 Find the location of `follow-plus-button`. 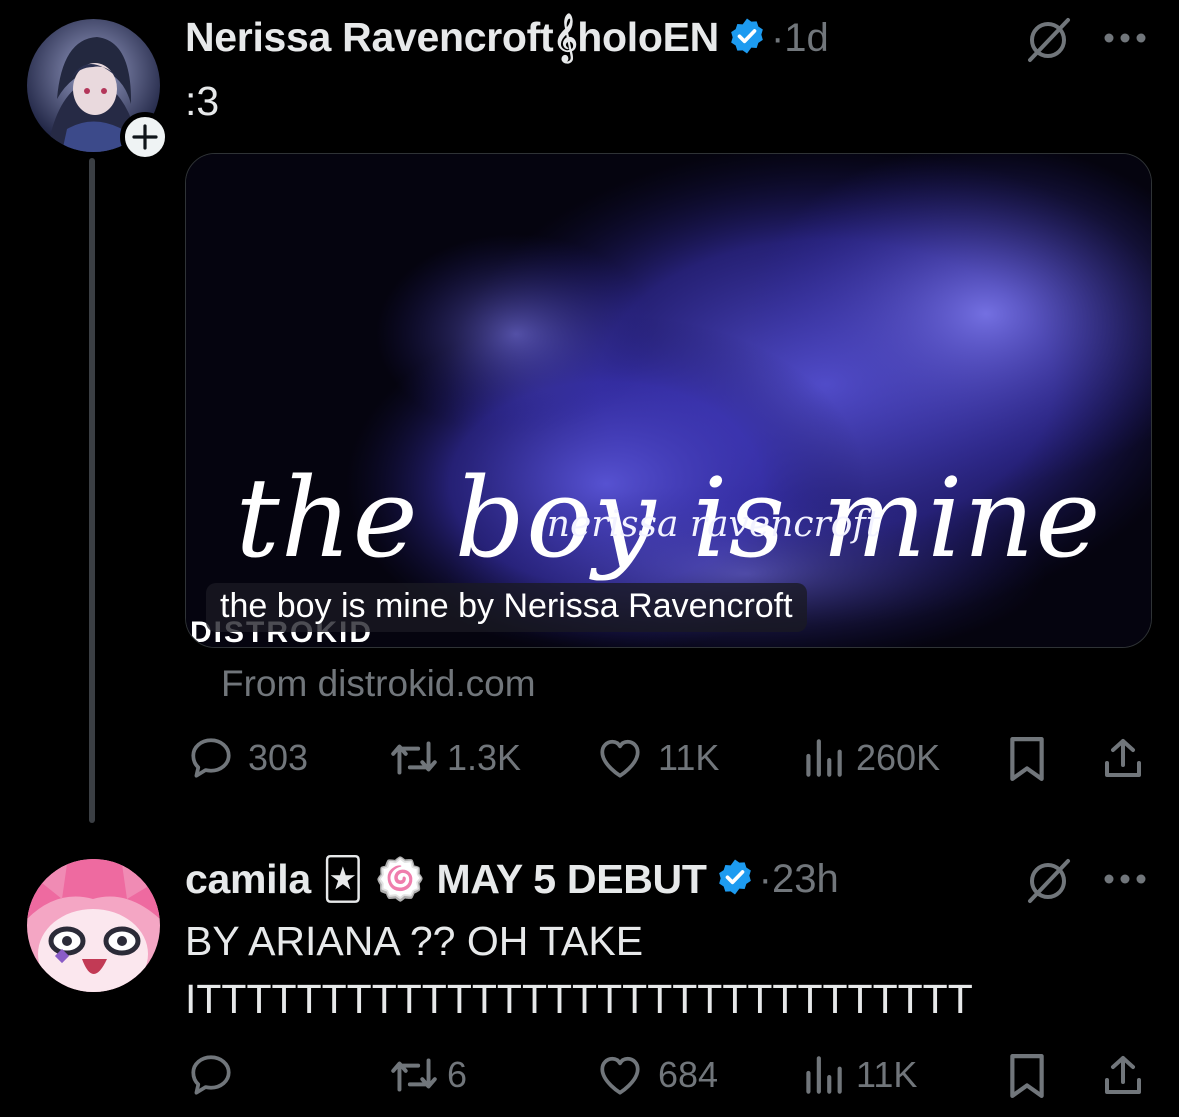

follow-plus-button is located at coordinates (145, 137).